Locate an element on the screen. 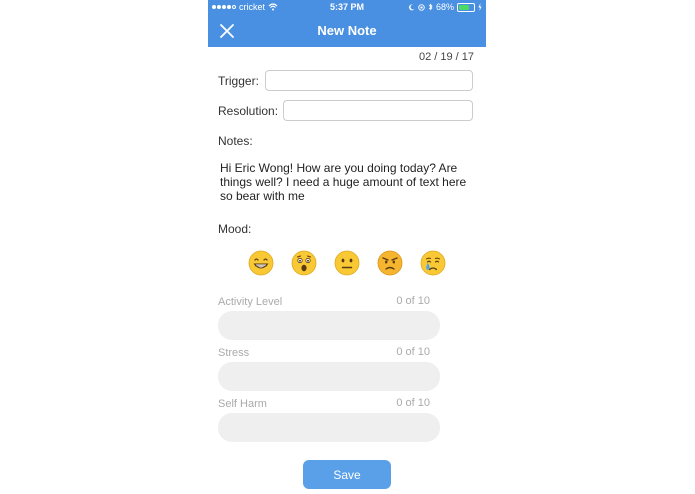 The height and width of the screenshot is (494, 695). self-harm-label: Self Harm is located at coordinates (242, 404).